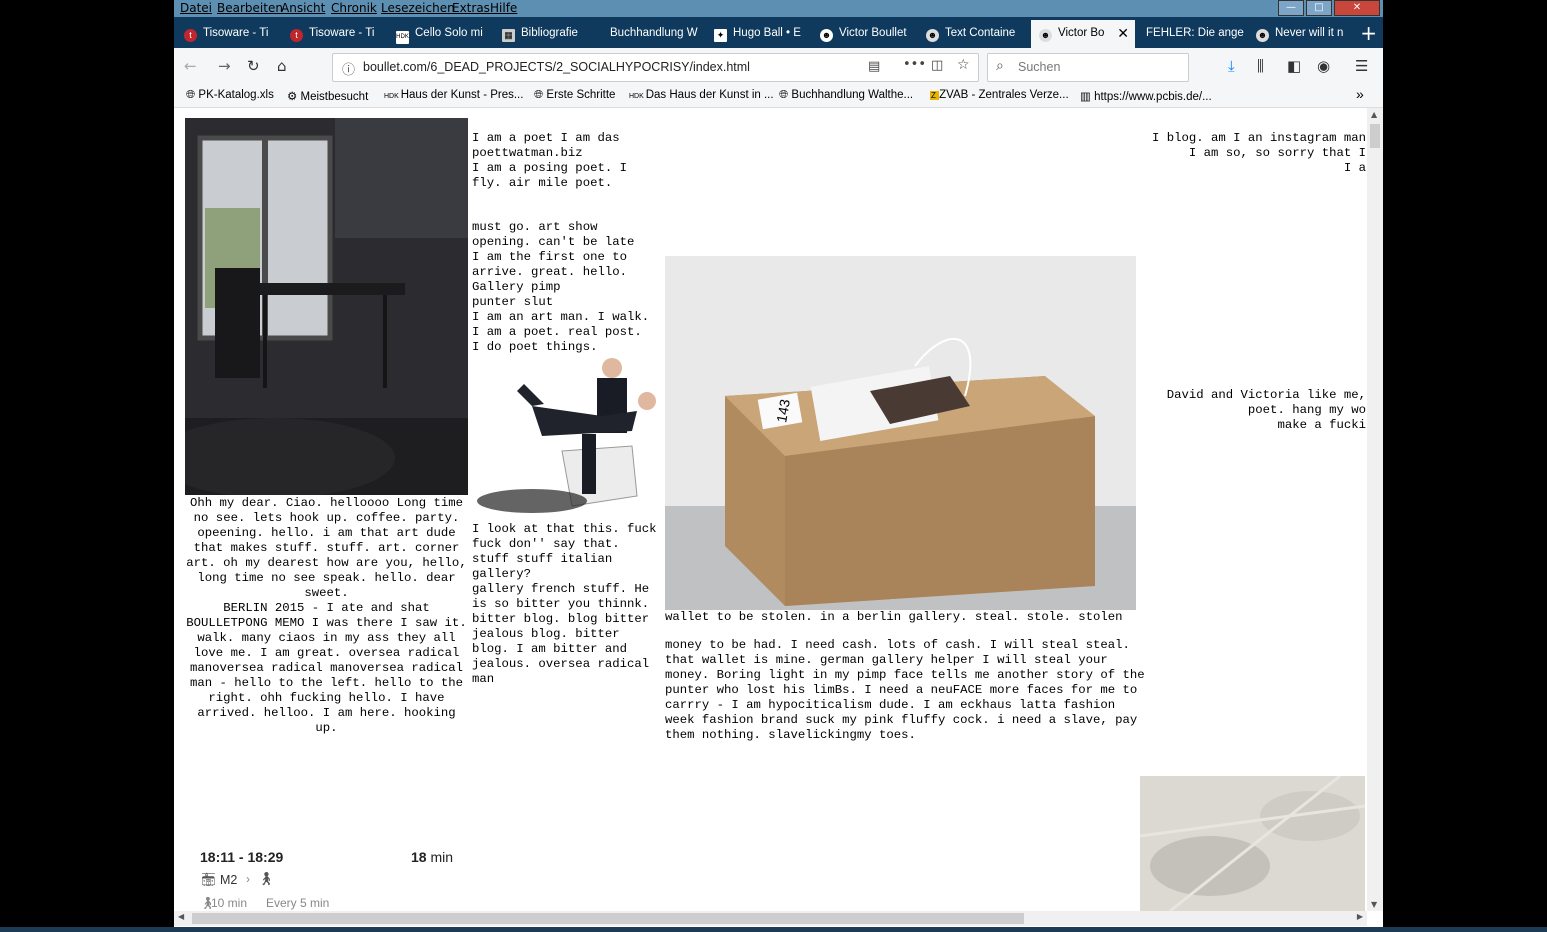  What do you see at coordinates (546, 34) in the screenshot?
I see `tab-bibliografie: ▦ Bibliografie` at bounding box center [546, 34].